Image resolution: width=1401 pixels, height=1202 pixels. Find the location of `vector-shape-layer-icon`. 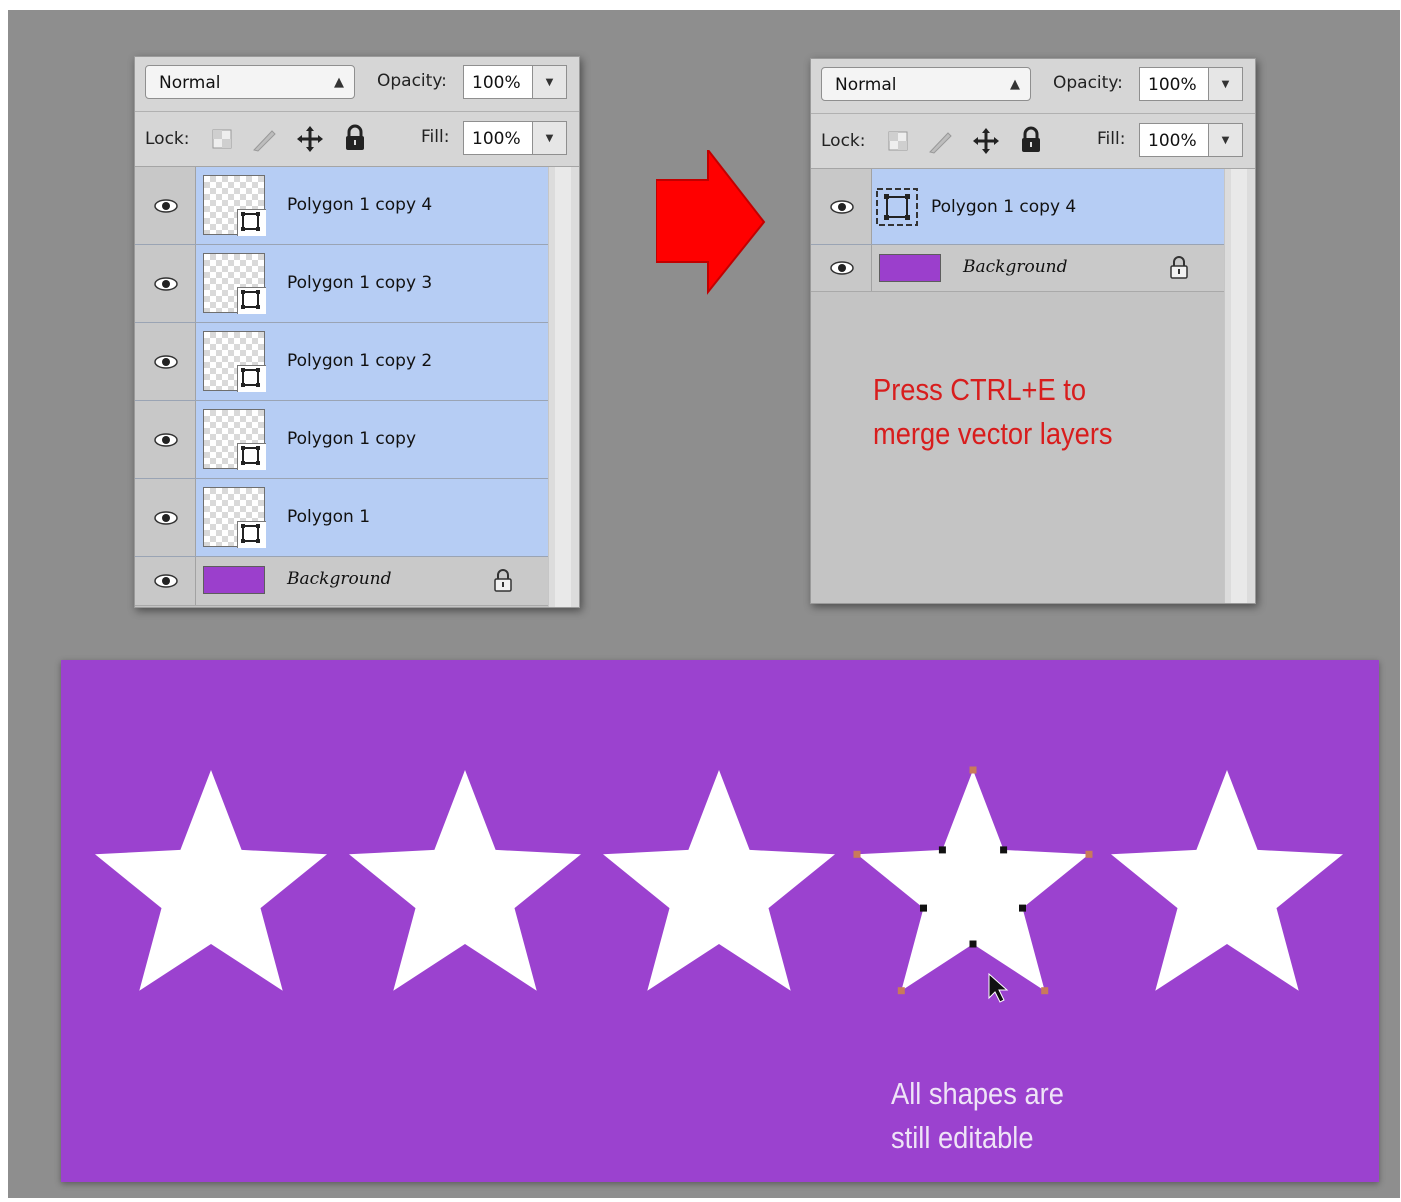

vector-shape-layer-icon is located at coordinates (897, 207).